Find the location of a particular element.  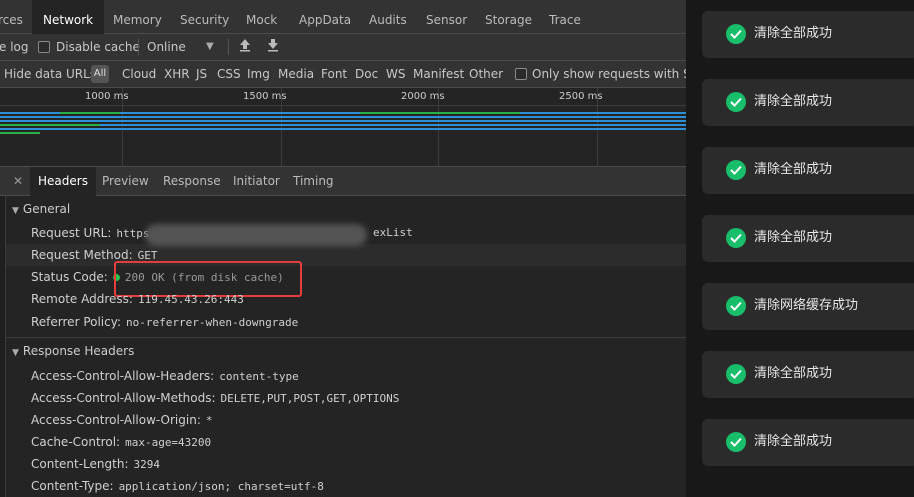

tab-audits: Audits is located at coordinates (388, 16).